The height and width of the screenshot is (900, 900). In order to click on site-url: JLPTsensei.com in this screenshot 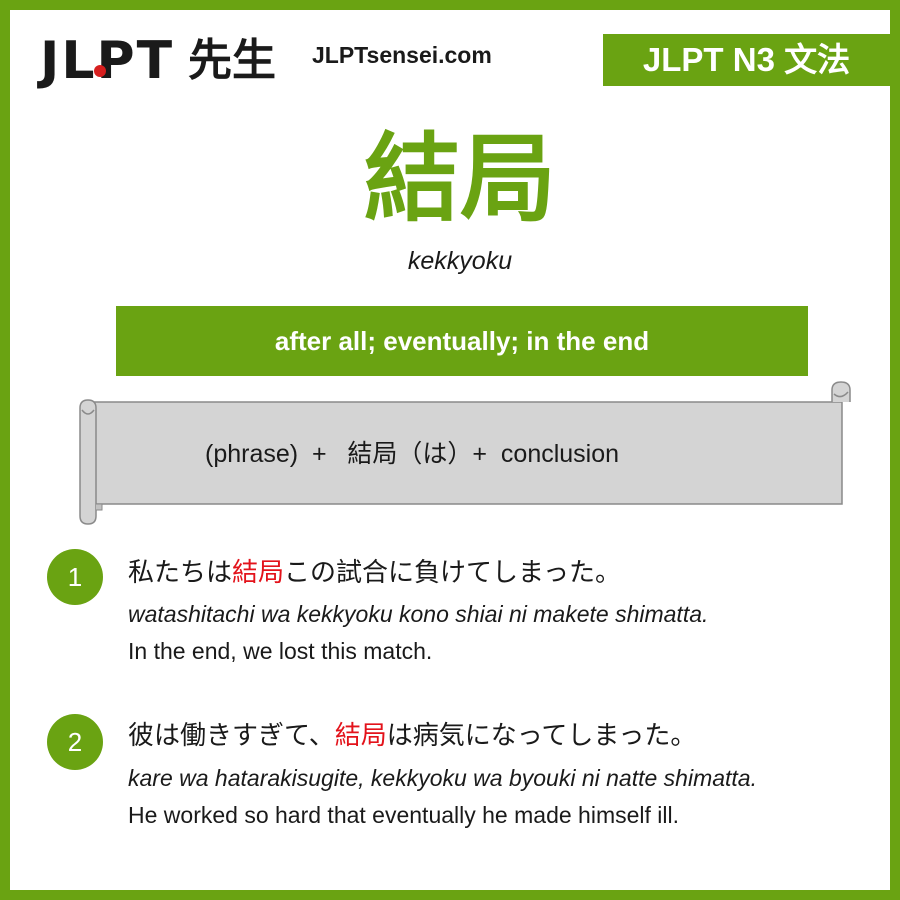, I will do `click(402, 55)`.